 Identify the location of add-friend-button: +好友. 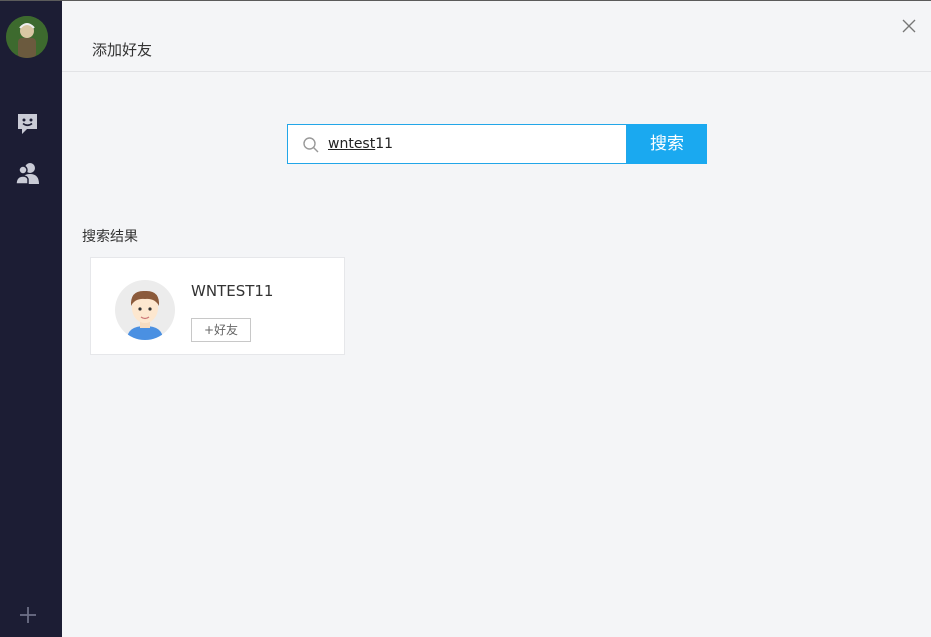
(221, 330).